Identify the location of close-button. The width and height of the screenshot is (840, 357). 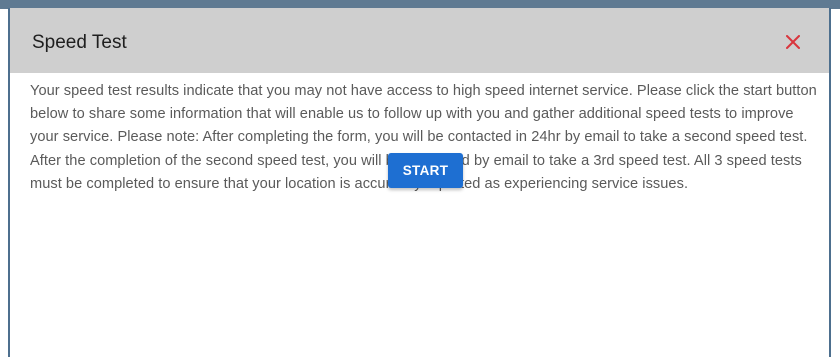
(793, 42).